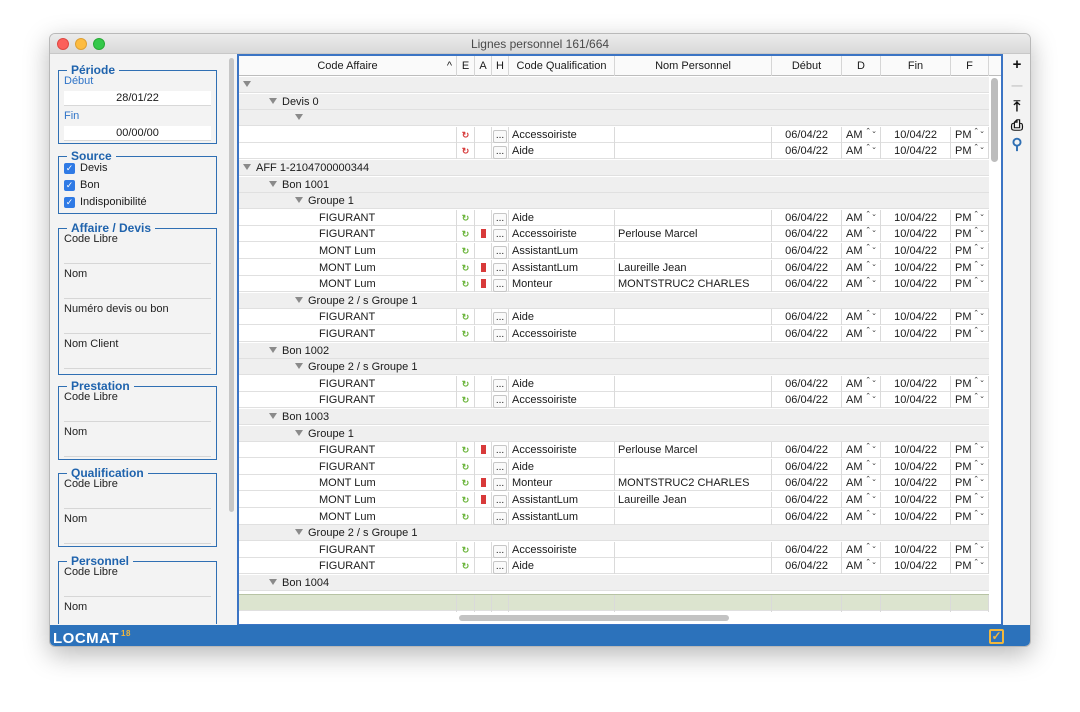 This screenshot has height=712, width=1080. Describe the element at coordinates (483, 66) in the screenshot. I see `col-a: A` at that location.